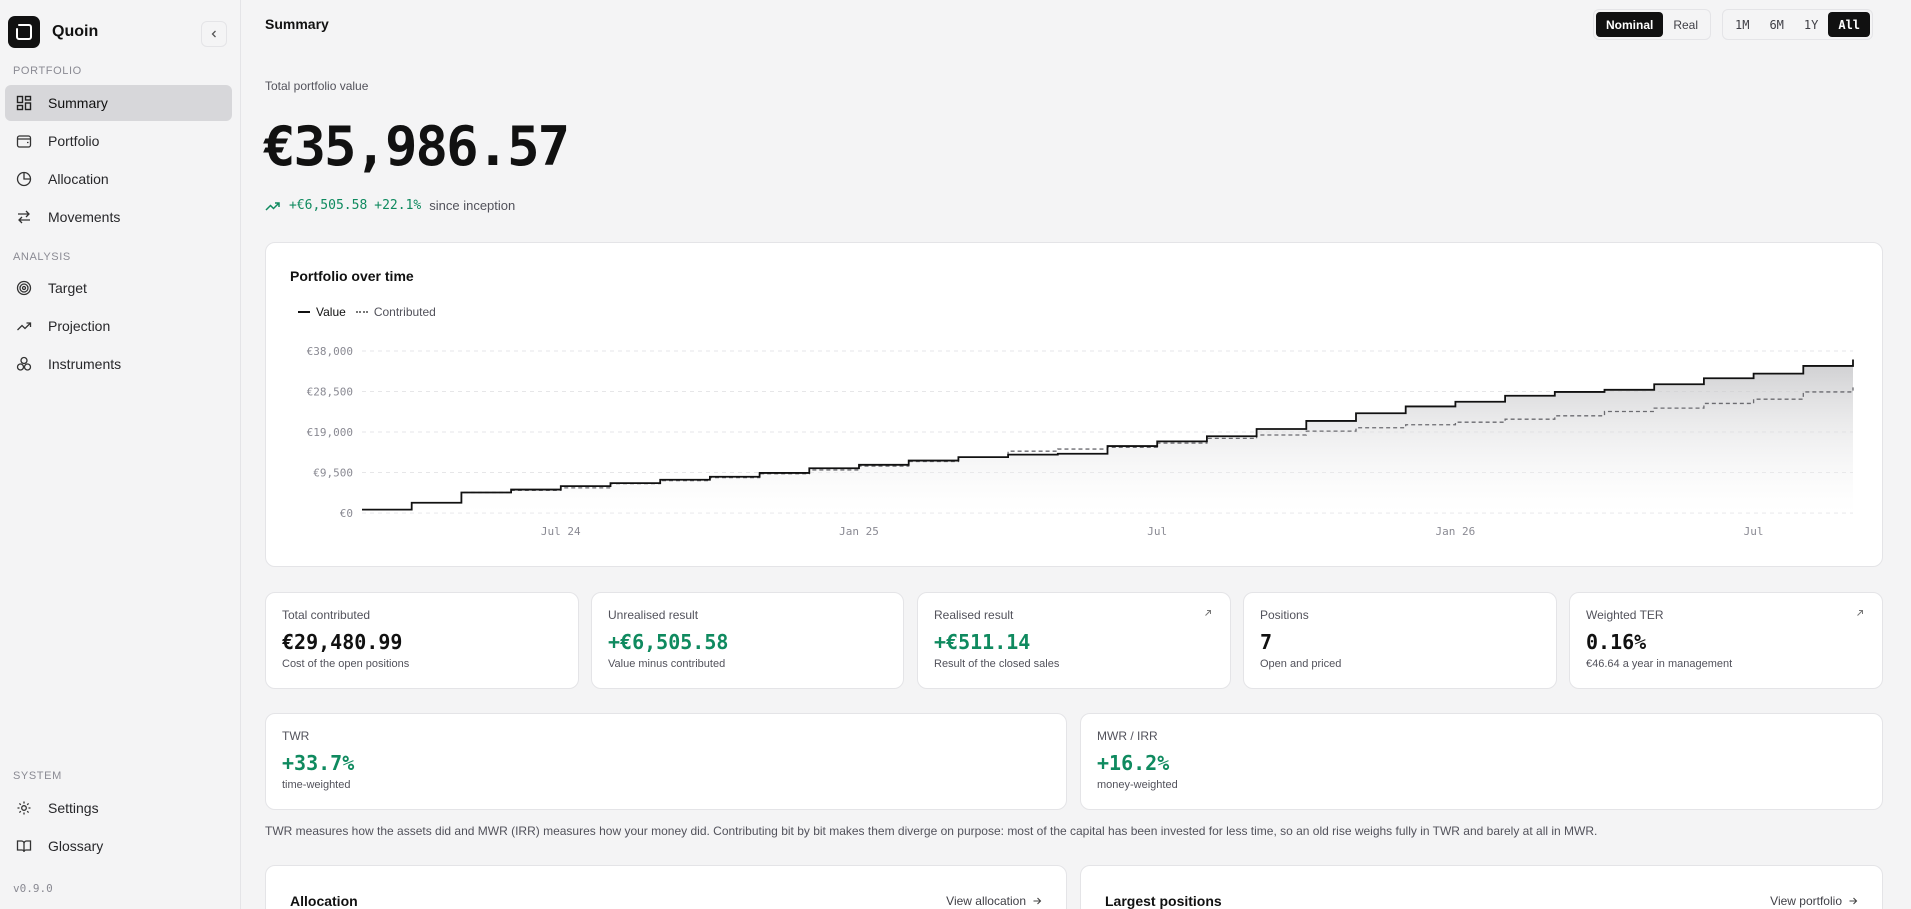 The height and width of the screenshot is (909, 1911). I want to click on total-value-label: Total portfolio value, so click(317, 86).